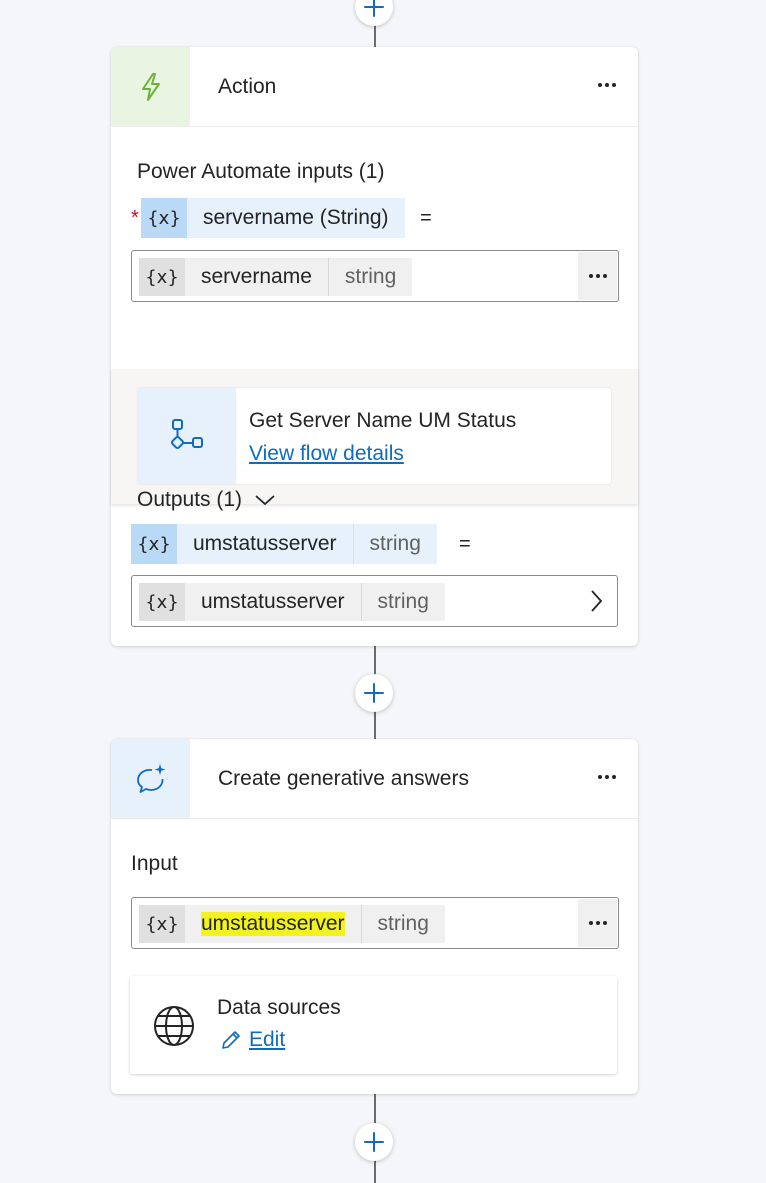 This screenshot has width=766, height=1183. I want to click on output-variable-name: umstatusserver, so click(265, 543).